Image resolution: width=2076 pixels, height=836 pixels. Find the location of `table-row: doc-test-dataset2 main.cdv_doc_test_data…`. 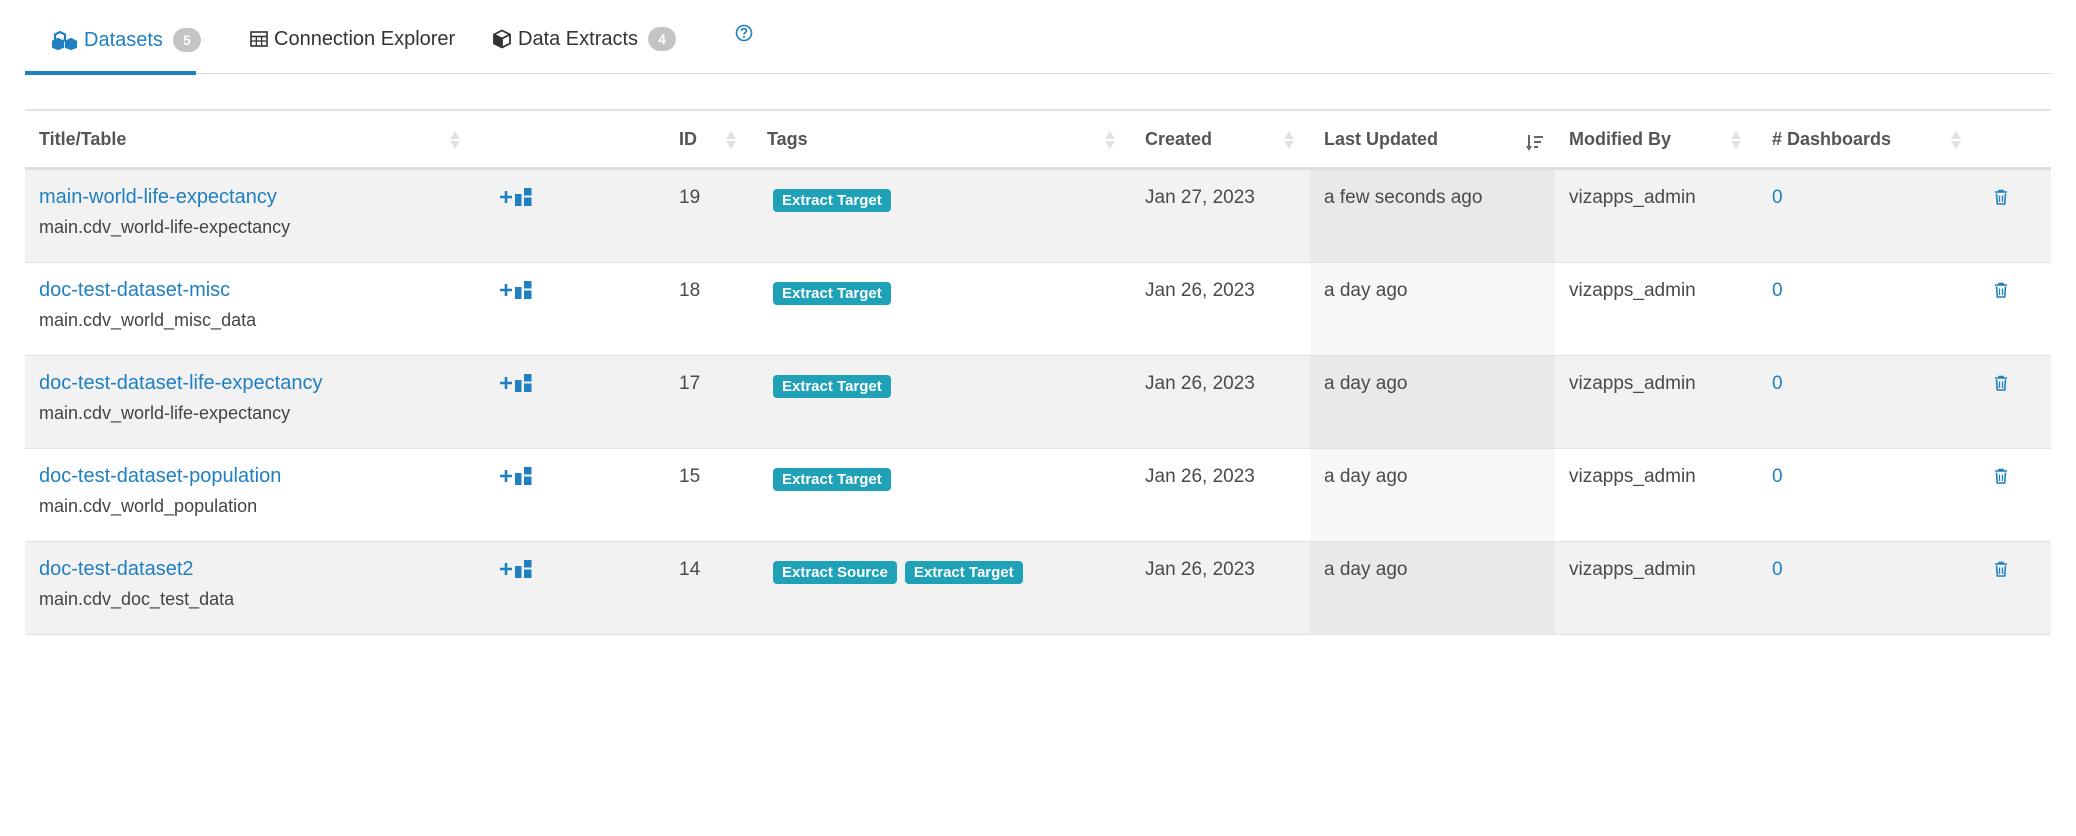

table-row: doc-test-dataset2 main.cdv_doc_test_data… is located at coordinates (1038, 588).